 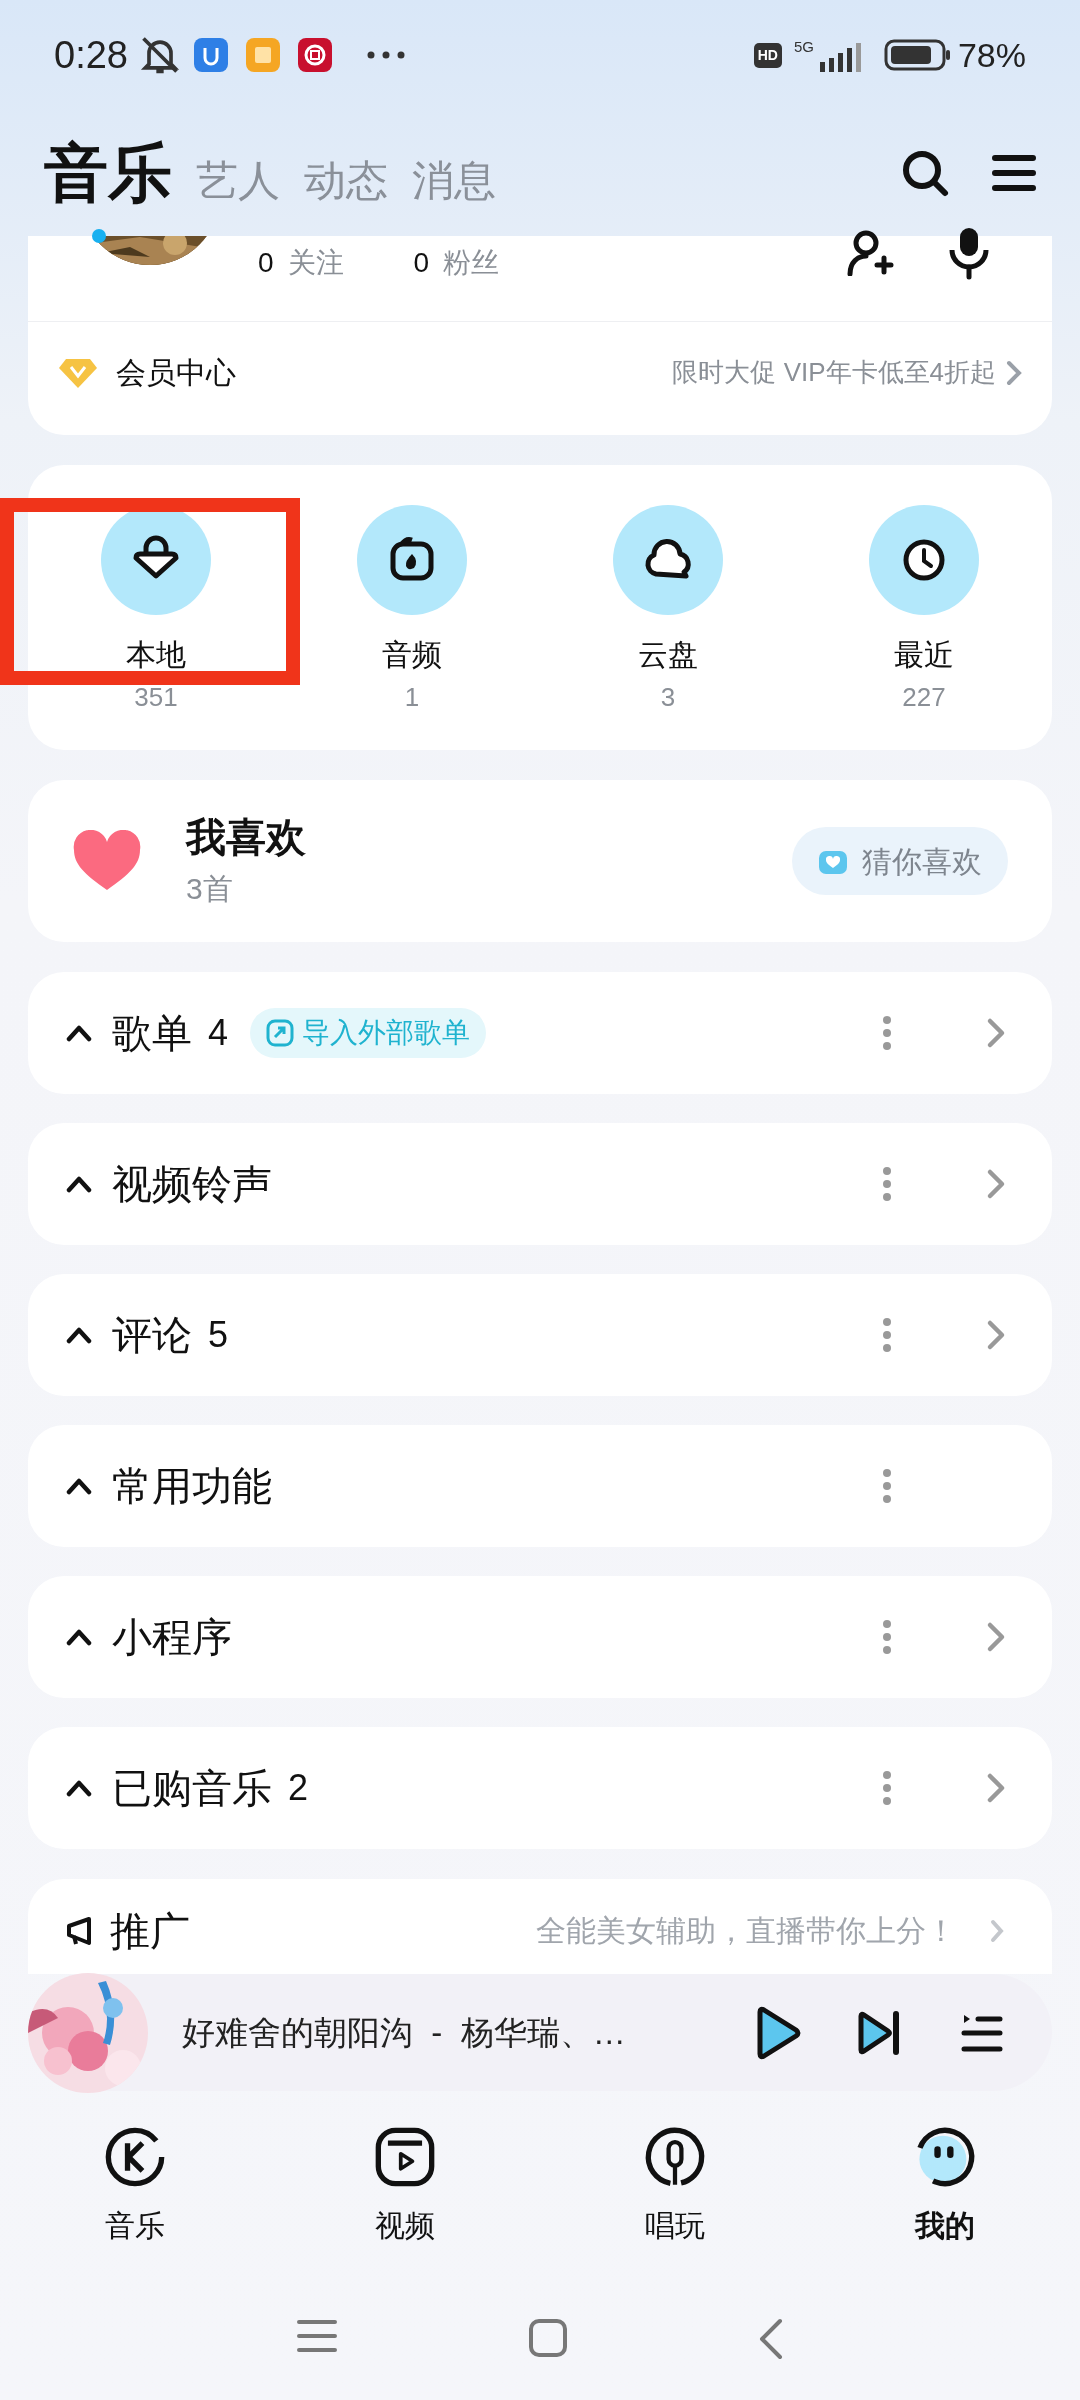 I want to click on back-icon, so click(x=771, y=2339).